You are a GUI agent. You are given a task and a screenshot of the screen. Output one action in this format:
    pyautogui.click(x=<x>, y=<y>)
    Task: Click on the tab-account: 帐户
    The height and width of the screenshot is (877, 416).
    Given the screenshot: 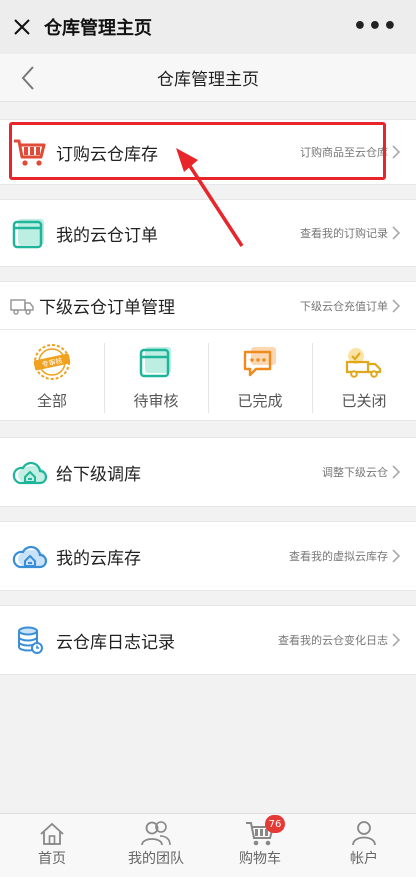 What is the action you would take?
    pyautogui.click(x=364, y=845)
    